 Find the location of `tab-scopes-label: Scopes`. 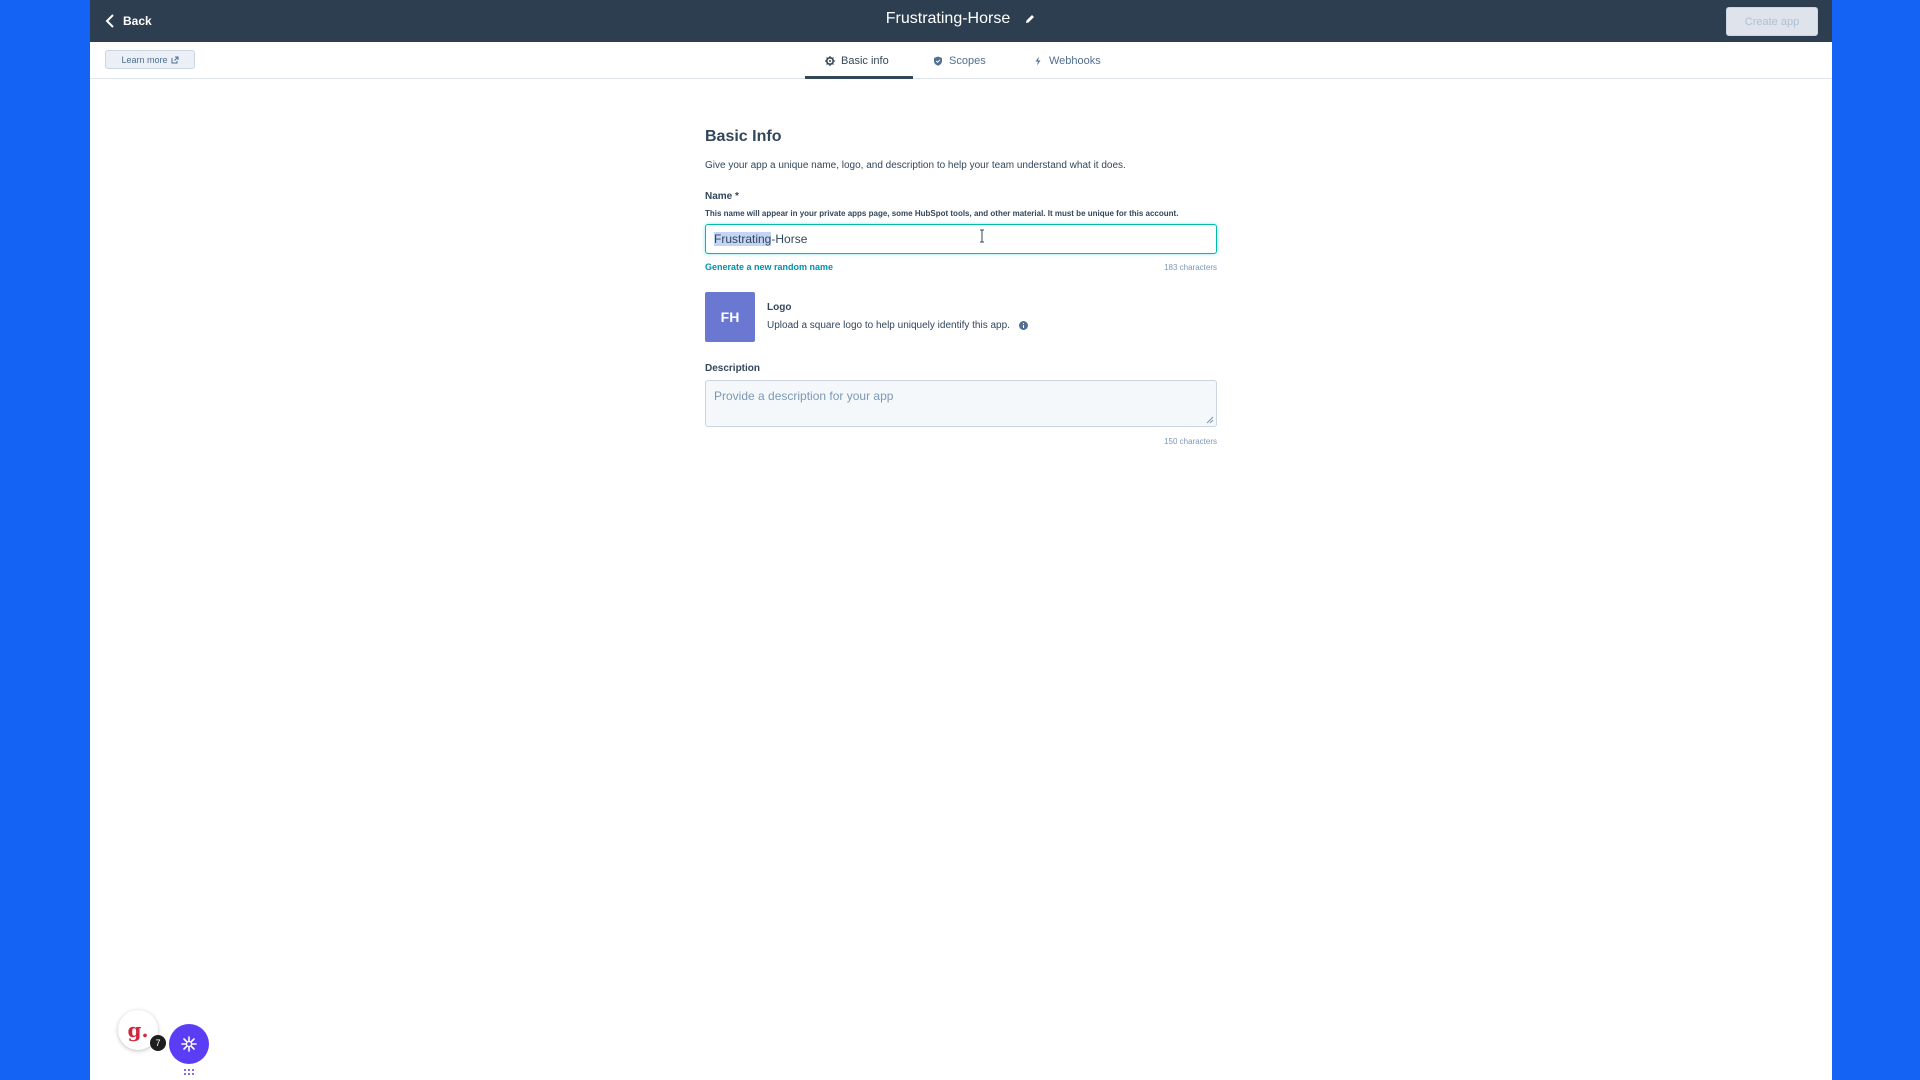

tab-scopes-label: Scopes is located at coordinates (967, 60).